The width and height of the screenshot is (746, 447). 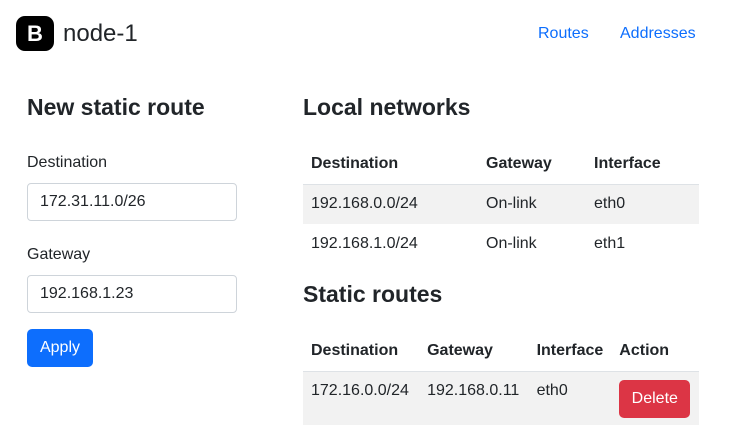 I want to click on cell-action: Delete, so click(x=655, y=398).